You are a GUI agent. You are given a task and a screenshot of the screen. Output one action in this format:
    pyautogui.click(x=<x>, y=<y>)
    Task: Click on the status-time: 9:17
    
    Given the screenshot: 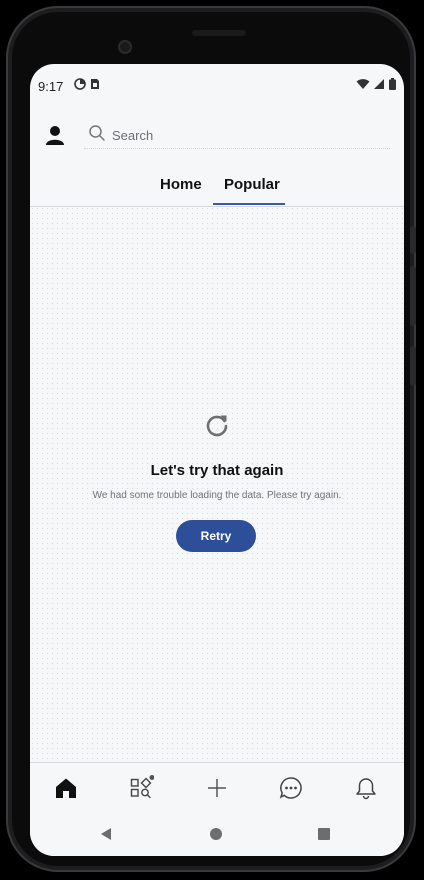 What is the action you would take?
    pyautogui.click(x=51, y=86)
    